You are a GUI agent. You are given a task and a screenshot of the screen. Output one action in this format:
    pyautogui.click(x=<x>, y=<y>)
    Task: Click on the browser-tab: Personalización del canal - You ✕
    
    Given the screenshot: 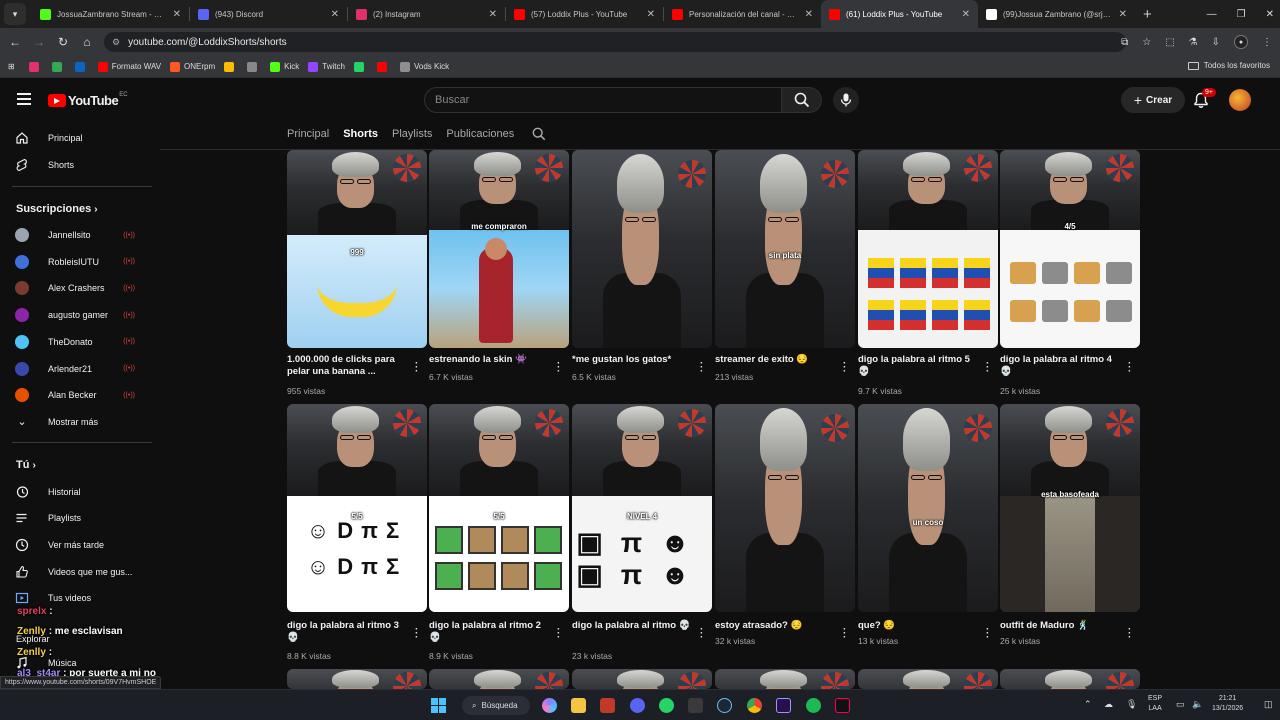 What is the action you would take?
    pyautogui.click(x=742, y=14)
    